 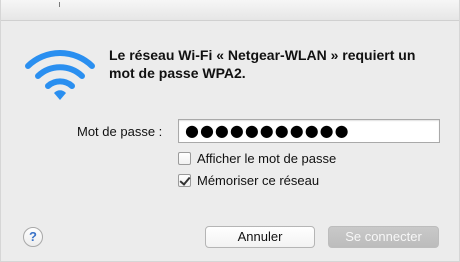 I want to click on password-label: Mot de passe :, so click(x=120, y=131).